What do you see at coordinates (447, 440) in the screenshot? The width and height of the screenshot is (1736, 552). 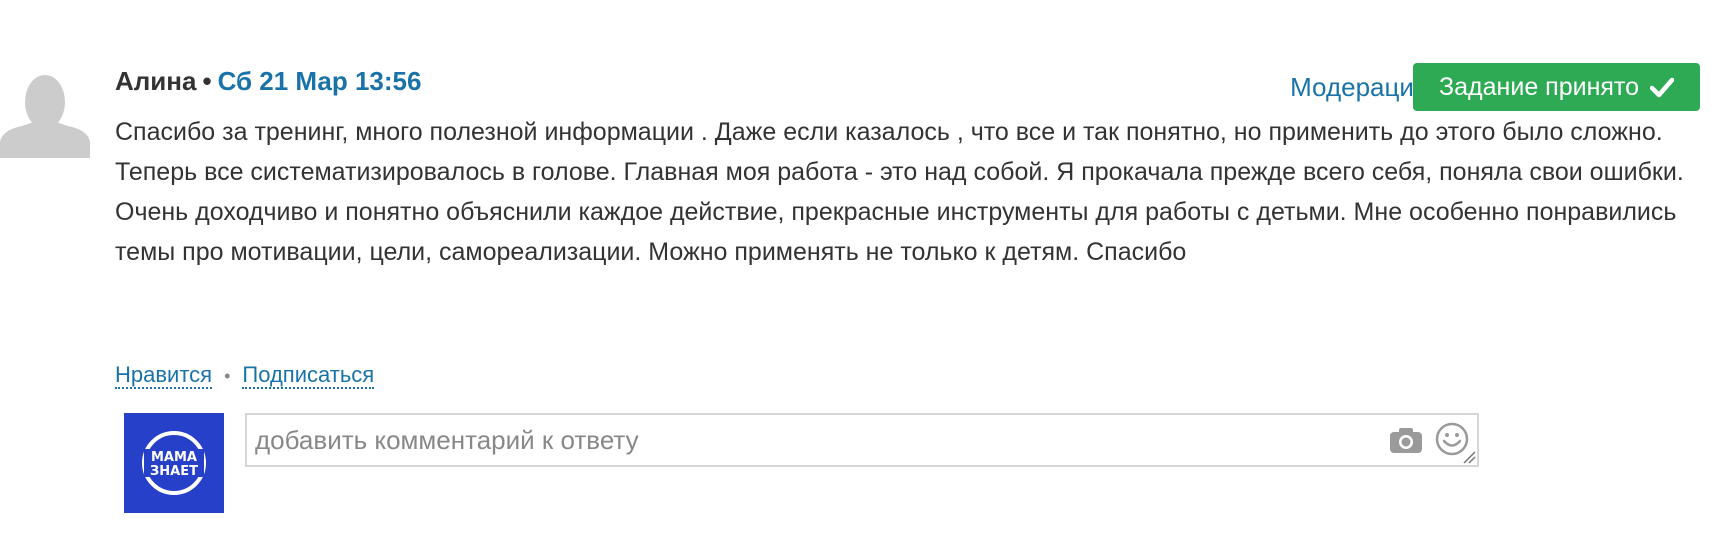 I see `comment-placeholder: добавить комментарий к ответу` at bounding box center [447, 440].